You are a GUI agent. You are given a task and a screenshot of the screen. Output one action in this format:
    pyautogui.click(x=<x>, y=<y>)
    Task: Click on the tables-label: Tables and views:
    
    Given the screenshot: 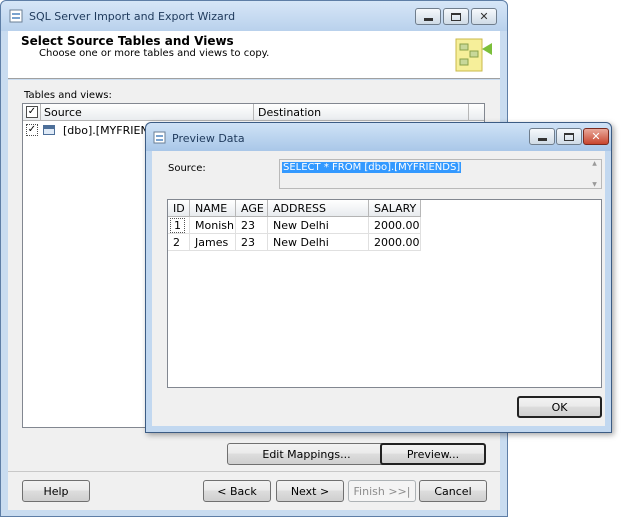 What is the action you would take?
    pyautogui.click(x=68, y=95)
    